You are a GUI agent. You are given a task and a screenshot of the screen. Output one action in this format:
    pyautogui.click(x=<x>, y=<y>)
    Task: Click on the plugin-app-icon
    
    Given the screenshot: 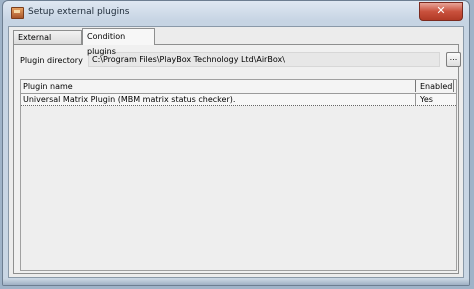 What is the action you would take?
    pyautogui.click(x=17, y=13)
    